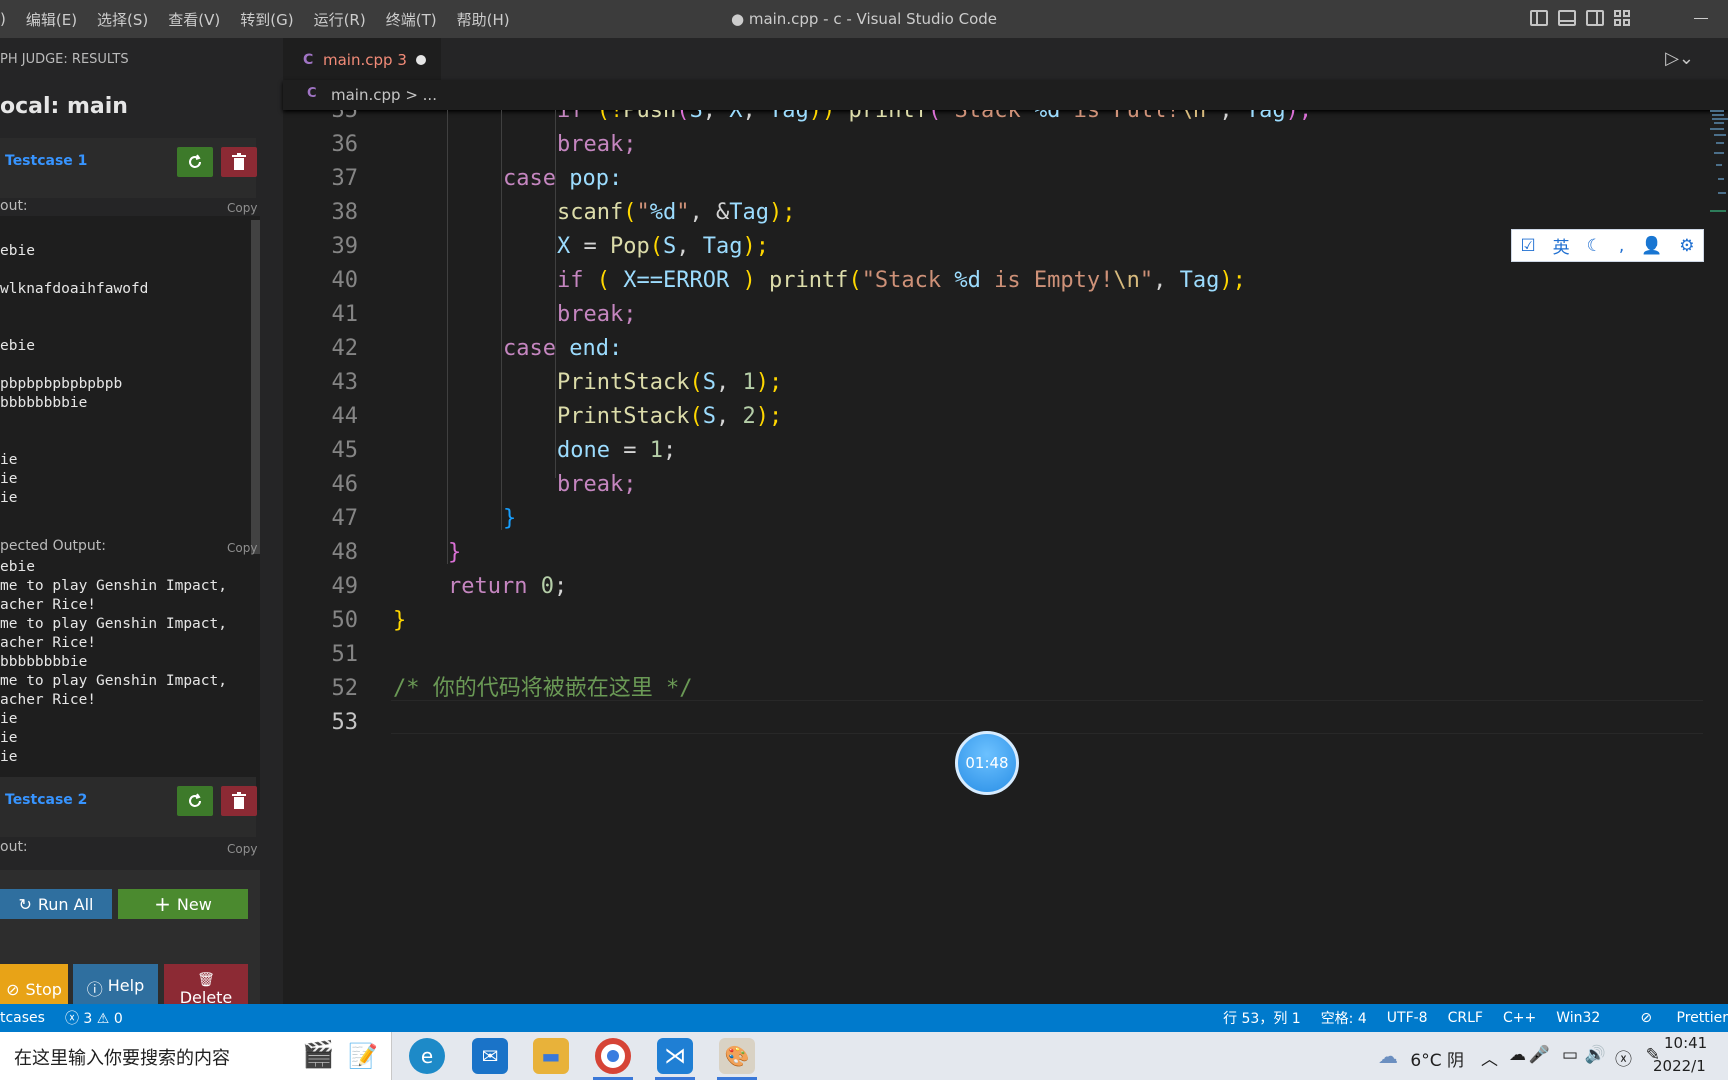  What do you see at coordinates (987, 763) in the screenshot?
I see `recording-timer: 01:48` at bounding box center [987, 763].